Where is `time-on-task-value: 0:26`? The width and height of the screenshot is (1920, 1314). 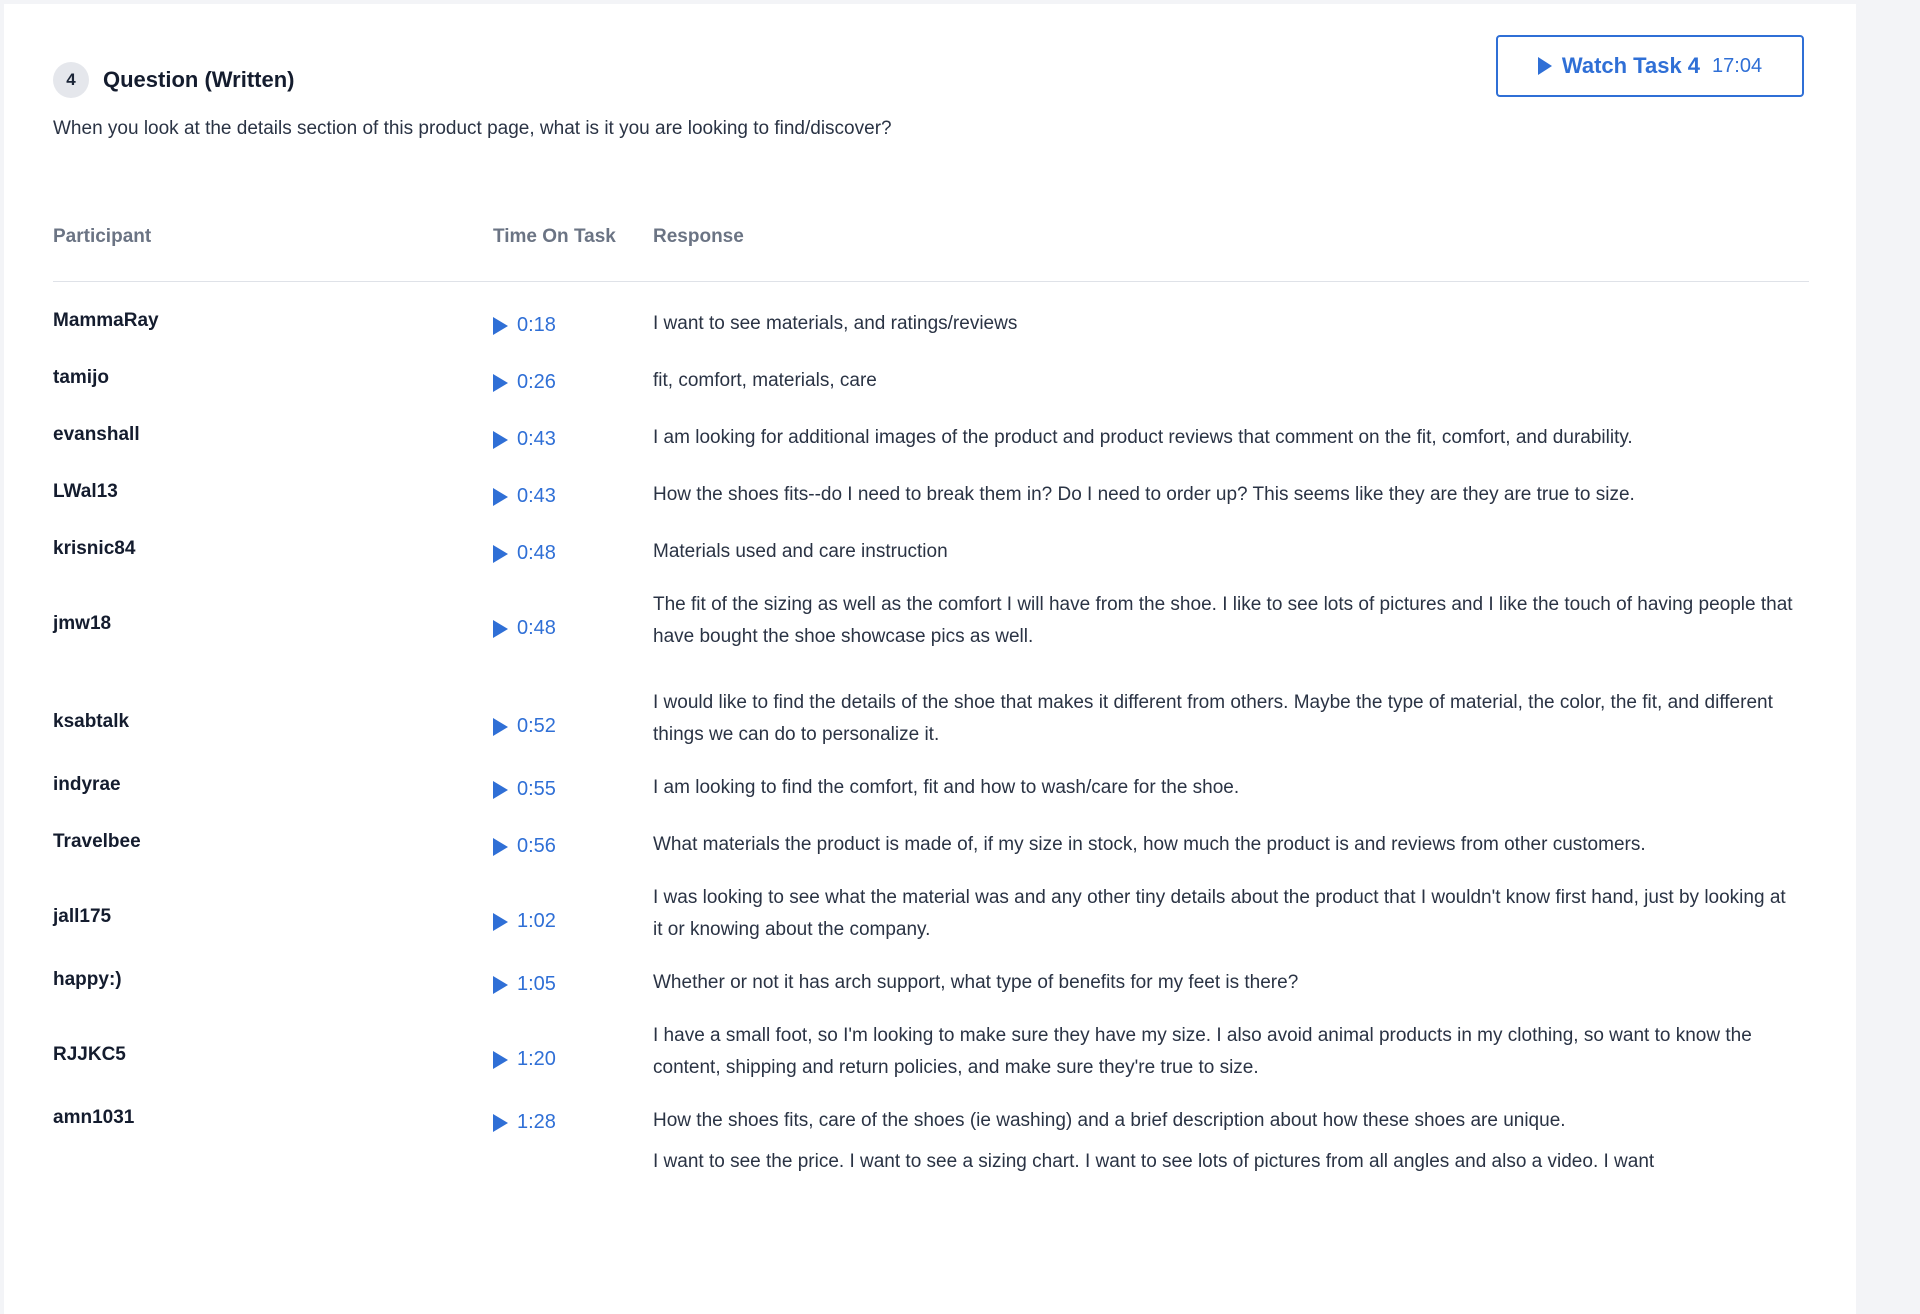
time-on-task-value: 0:26 is located at coordinates (536, 382).